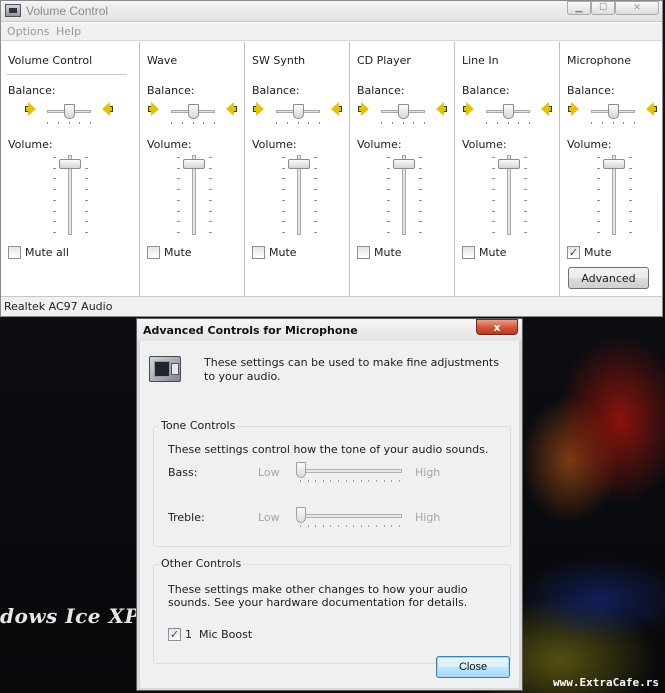 This screenshot has width=665, height=693. What do you see at coordinates (384, 60) in the screenshot?
I see `column-title: CD Player` at bounding box center [384, 60].